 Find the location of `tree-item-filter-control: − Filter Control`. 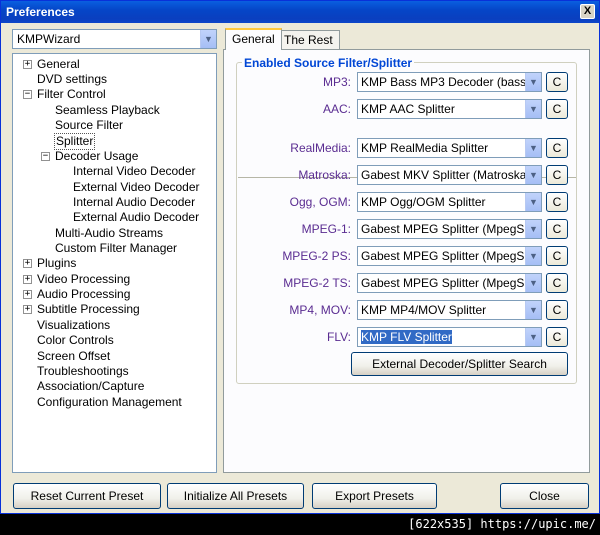

tree-item-filter-control: − Filter Control is located at coordinates (64, 94).